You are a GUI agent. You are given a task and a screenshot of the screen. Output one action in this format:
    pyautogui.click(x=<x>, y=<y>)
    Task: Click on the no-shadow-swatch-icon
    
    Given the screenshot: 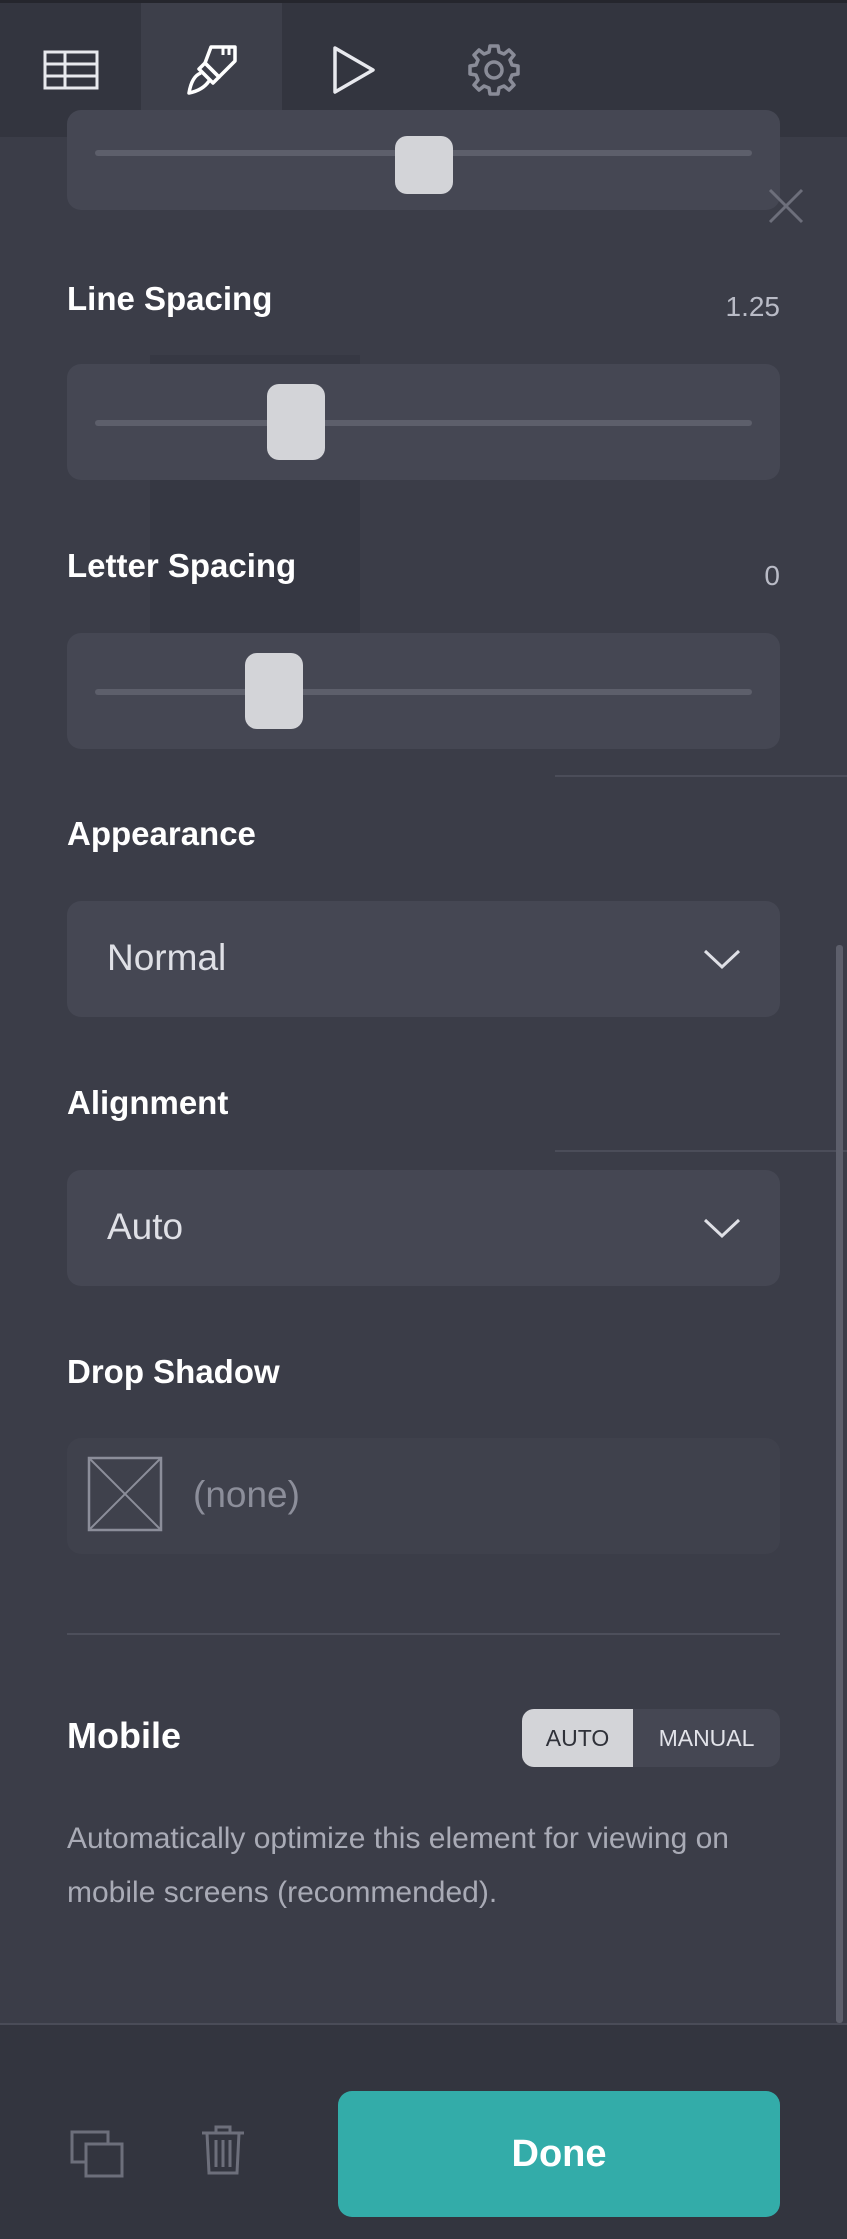 What is the action you would take?
    pyautogui.click(x=125, y=1494)
    